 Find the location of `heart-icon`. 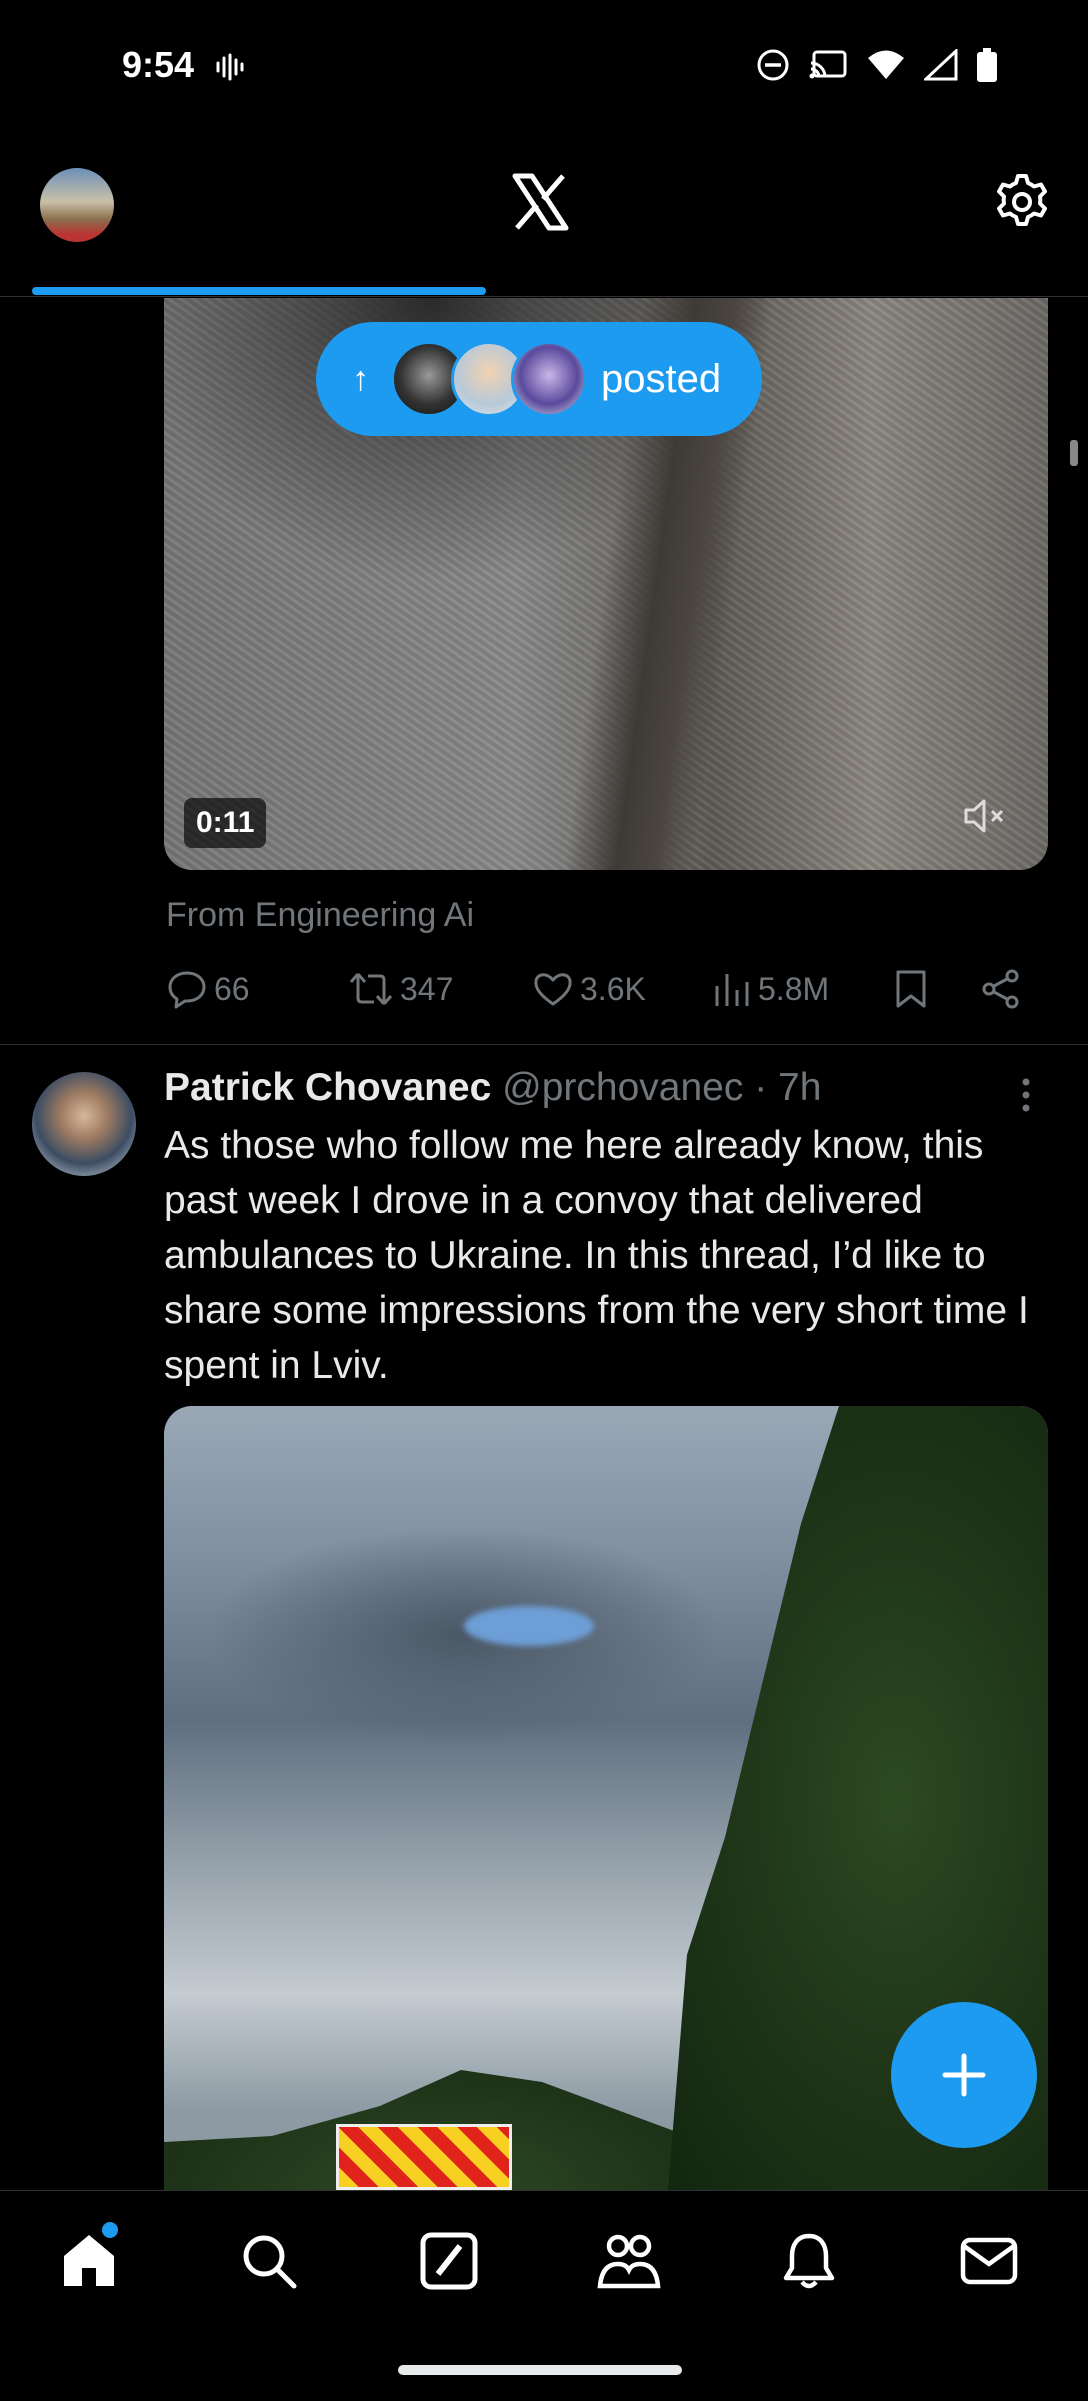

heart-icon is located at coordinates (553, 989).